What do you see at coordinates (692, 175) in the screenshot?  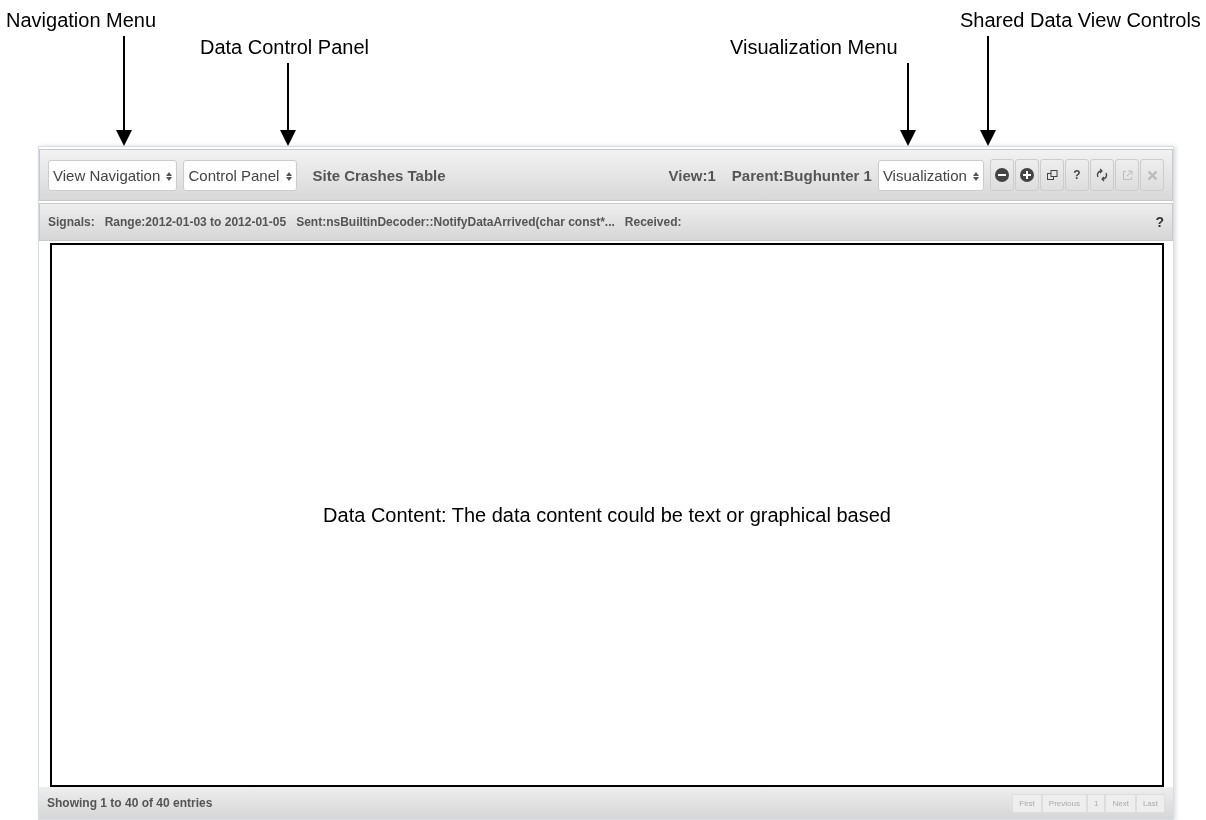 I see `view-number: View:1` at bounding box center [692, 175].